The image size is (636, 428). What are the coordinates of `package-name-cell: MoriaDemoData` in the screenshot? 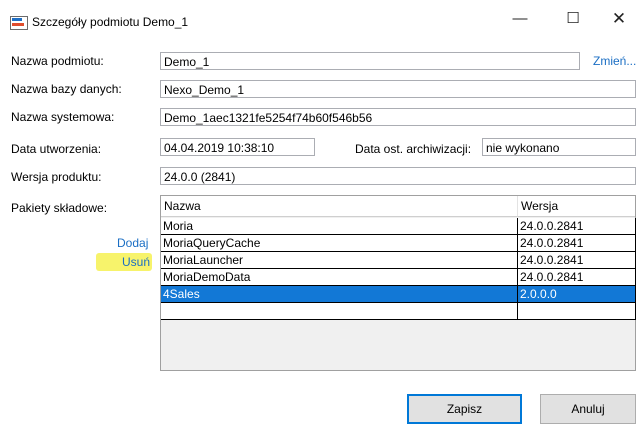 It's located at (339, 277).